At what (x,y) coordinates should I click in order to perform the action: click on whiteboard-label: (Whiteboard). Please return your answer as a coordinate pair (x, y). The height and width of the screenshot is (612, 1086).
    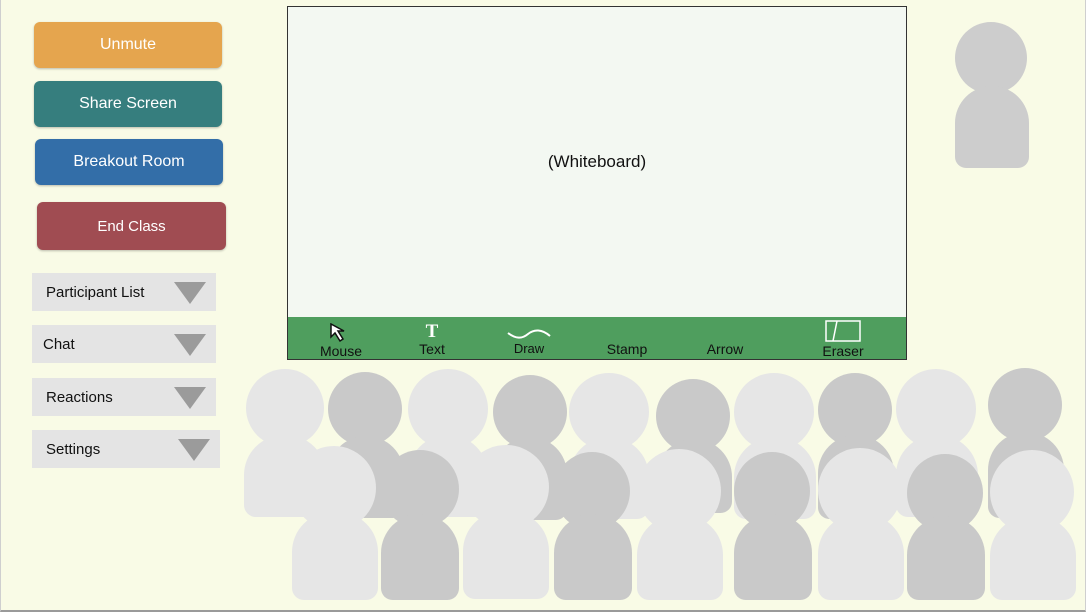
    Looking at the image, I should click on (597, 161).